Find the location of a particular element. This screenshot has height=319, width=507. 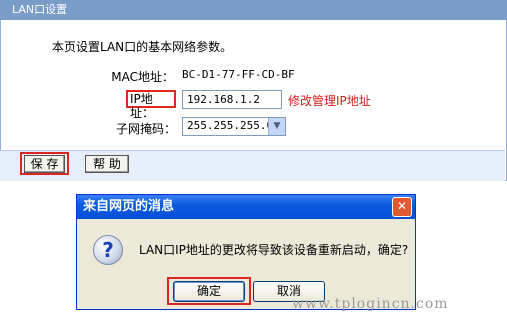

chevron-down-icon: ▼ is located at coordinates (276, 126).